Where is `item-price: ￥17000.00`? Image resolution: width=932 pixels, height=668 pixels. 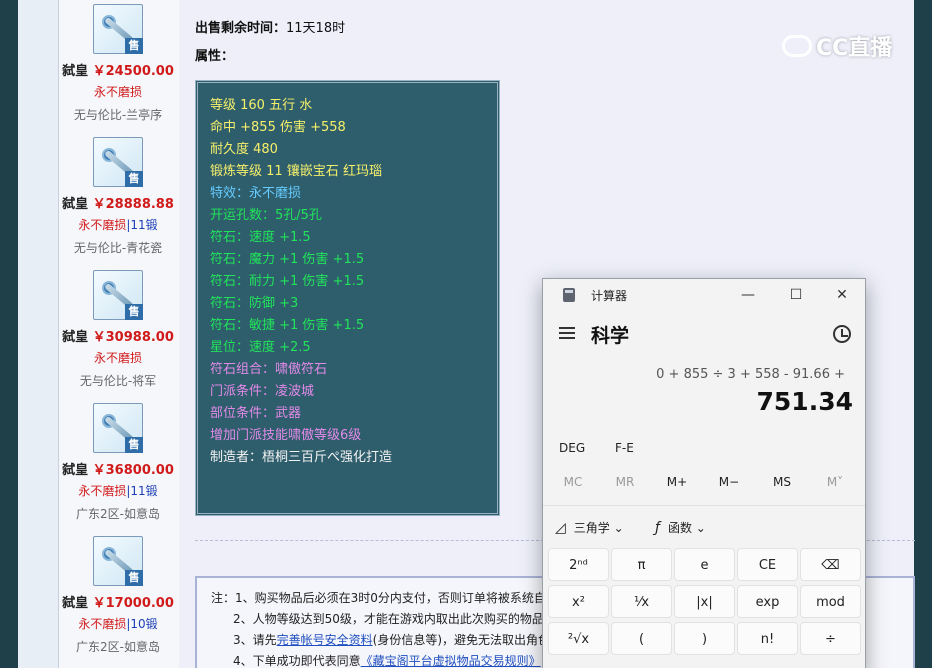
item-price: ￥17000.00 is located at coordinates (133, 603).